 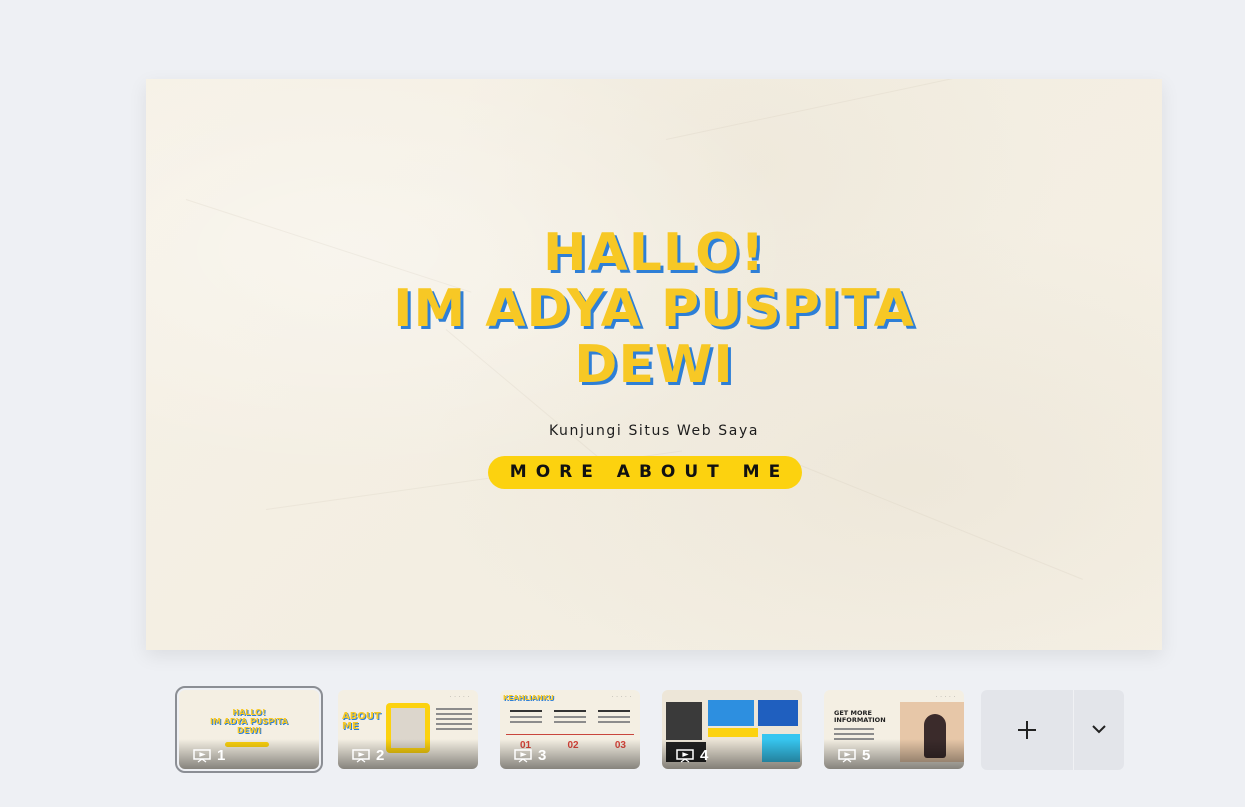 What do you see at coordinates (408, 729) in the screenshot?
I see `slide-thumbnail-2: · · · · · ABOUT ME 2` at bounding box center [408, 729].